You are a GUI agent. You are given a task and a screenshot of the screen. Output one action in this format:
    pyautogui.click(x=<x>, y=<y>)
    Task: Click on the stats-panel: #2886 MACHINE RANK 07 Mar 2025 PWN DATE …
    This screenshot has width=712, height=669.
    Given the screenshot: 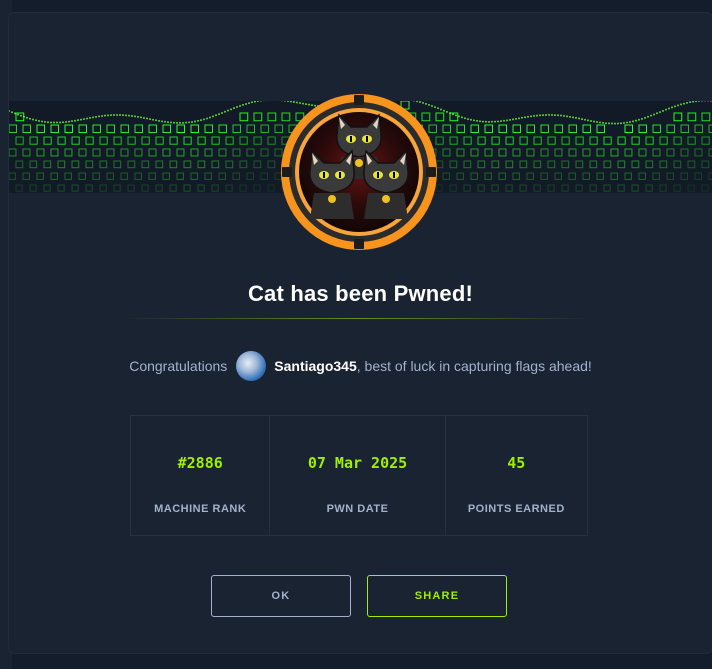 What is the action you would take?
    pyautogui.click(x=359, y=475)
    